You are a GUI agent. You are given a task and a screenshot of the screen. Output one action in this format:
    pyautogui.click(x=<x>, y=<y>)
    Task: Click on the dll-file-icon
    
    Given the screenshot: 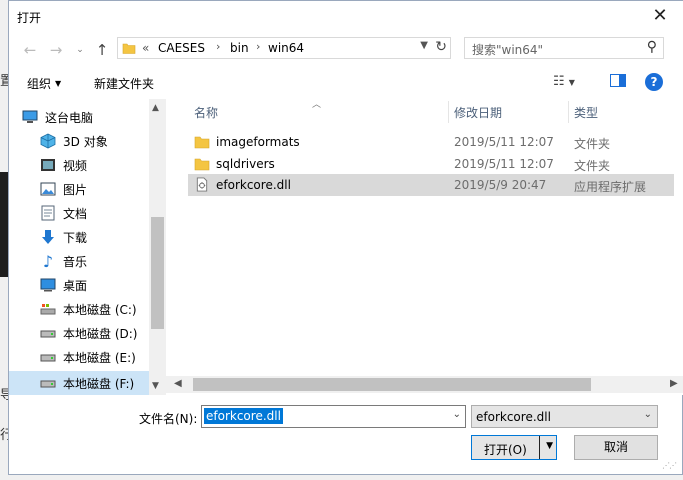 What is the action you would take?
    pyautogui.click(x=202, y=184)
    